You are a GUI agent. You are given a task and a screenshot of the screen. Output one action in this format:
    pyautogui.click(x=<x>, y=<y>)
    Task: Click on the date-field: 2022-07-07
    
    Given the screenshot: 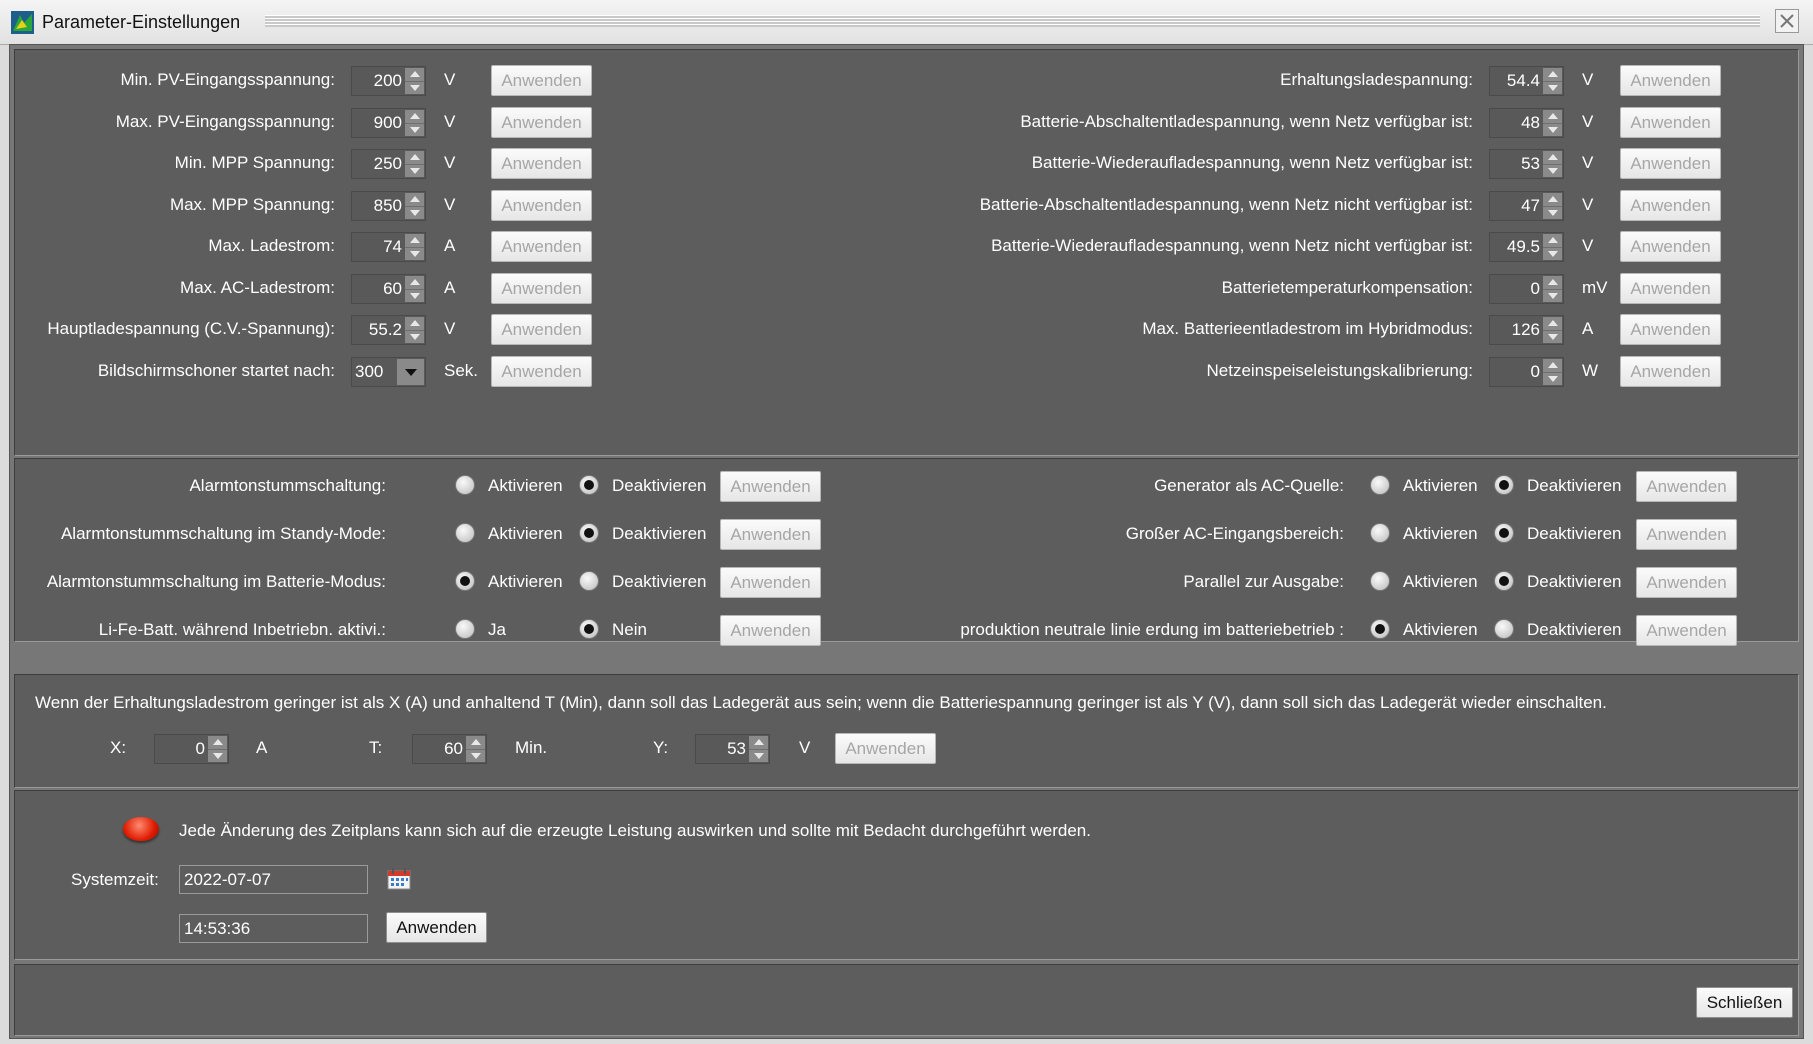 What is the action you would take?
    pyautogui.click(x=273, y=879)
    